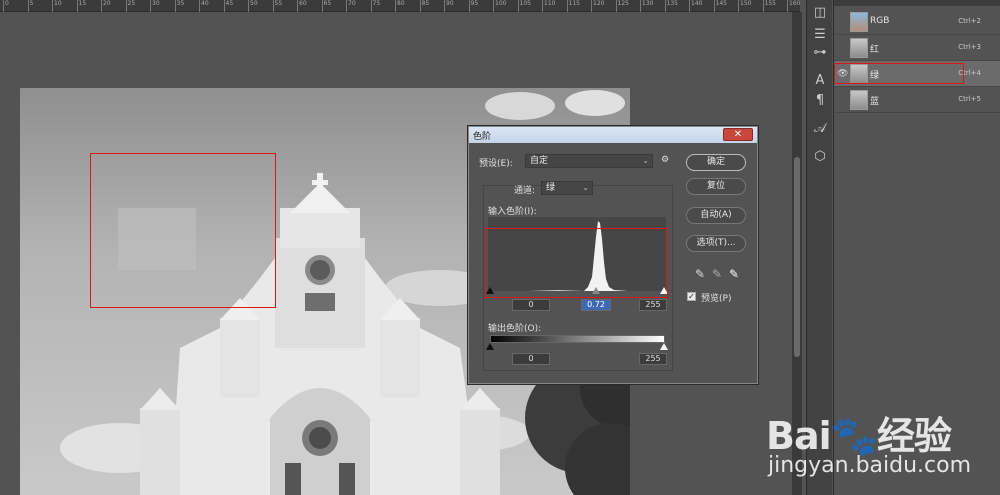  I want to click on preset-options-gear-icon: ⚙, so click(665, 160).